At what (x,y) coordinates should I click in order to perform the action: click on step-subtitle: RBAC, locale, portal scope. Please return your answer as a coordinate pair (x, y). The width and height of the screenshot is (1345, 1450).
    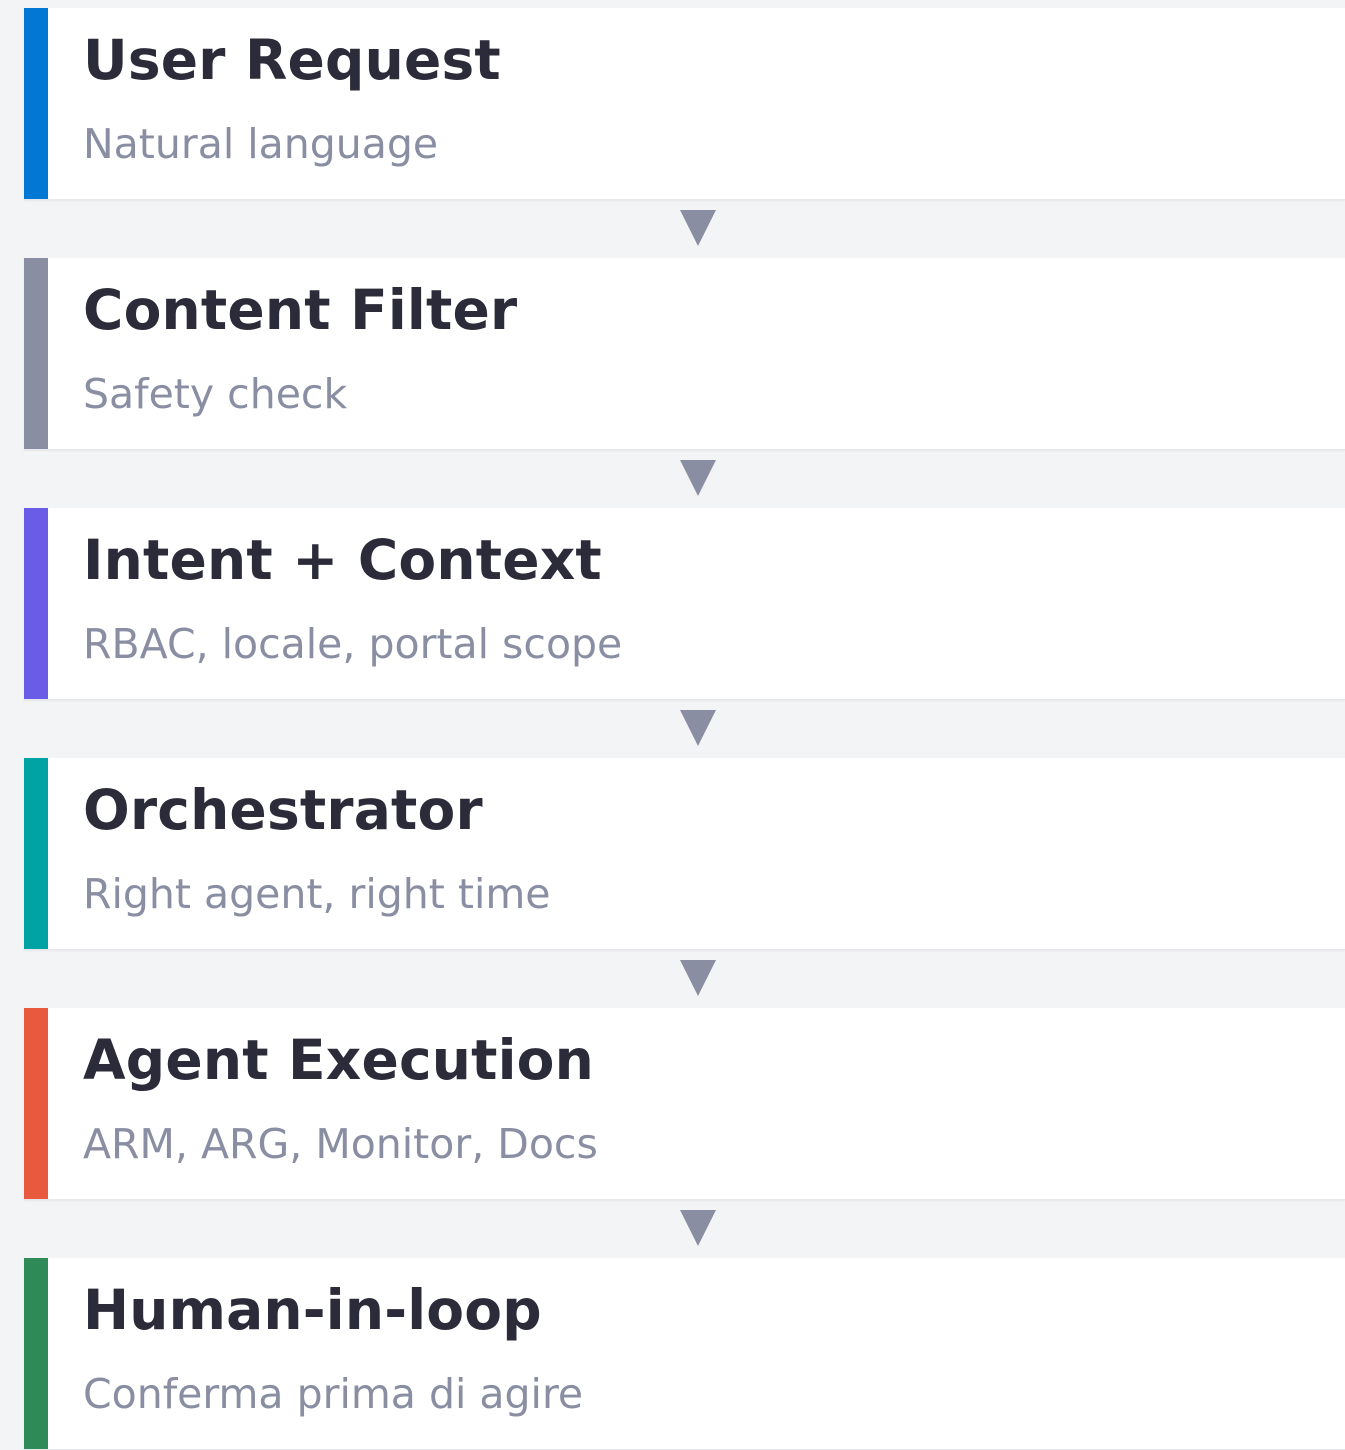
    Looking at the image, I should click on (353, 644).